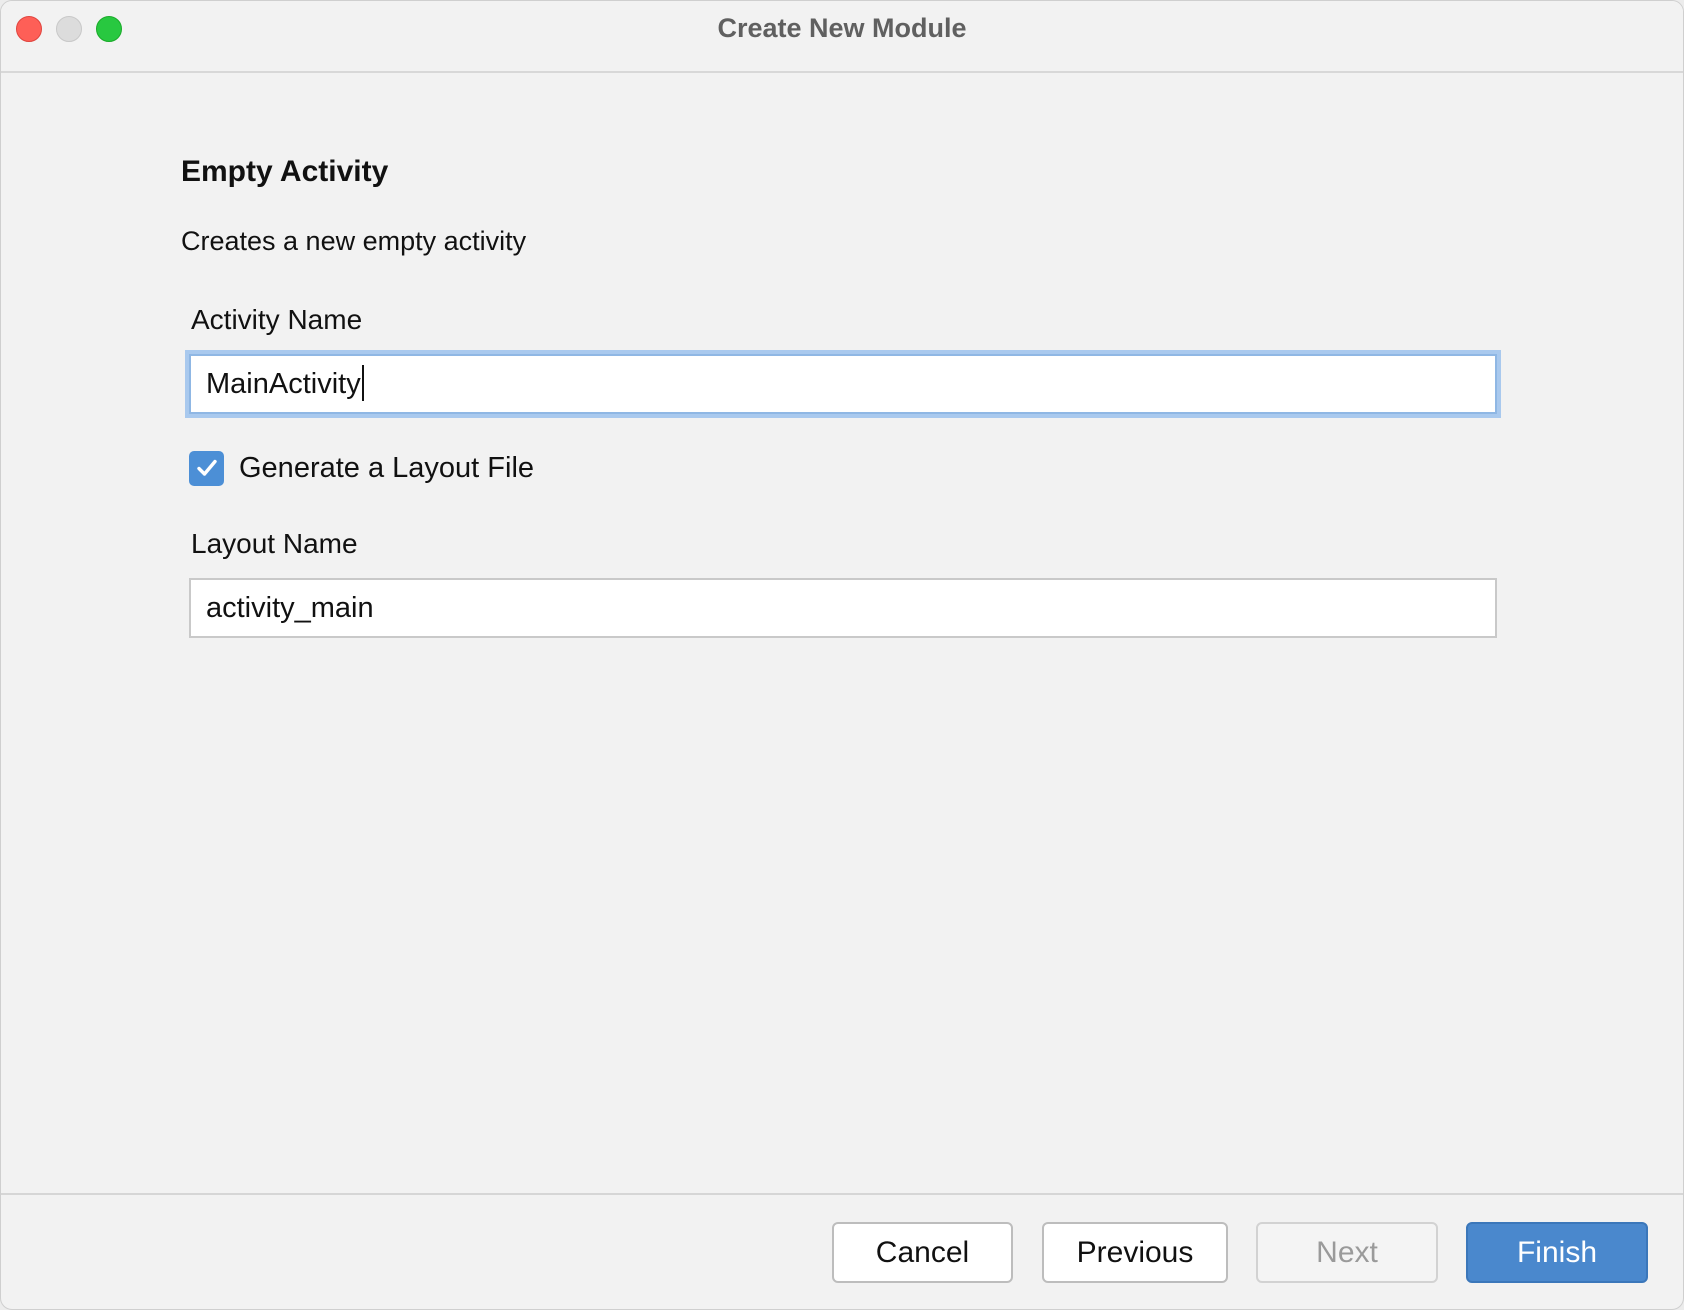 Image resolution: width=1684 pixels, height=1310 pixels. What do you see at coordinates (842, 28) in the screenshot?
I see `window-title: Create New Module` at bounding box center [842, 28].